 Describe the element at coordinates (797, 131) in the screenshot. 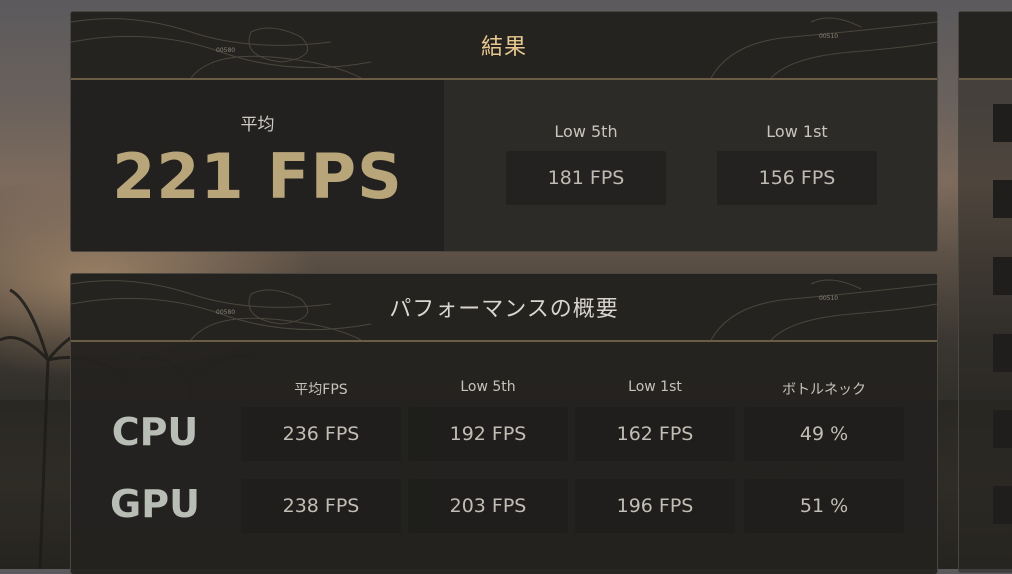

I see `low1-label: Low 1st` at that location.